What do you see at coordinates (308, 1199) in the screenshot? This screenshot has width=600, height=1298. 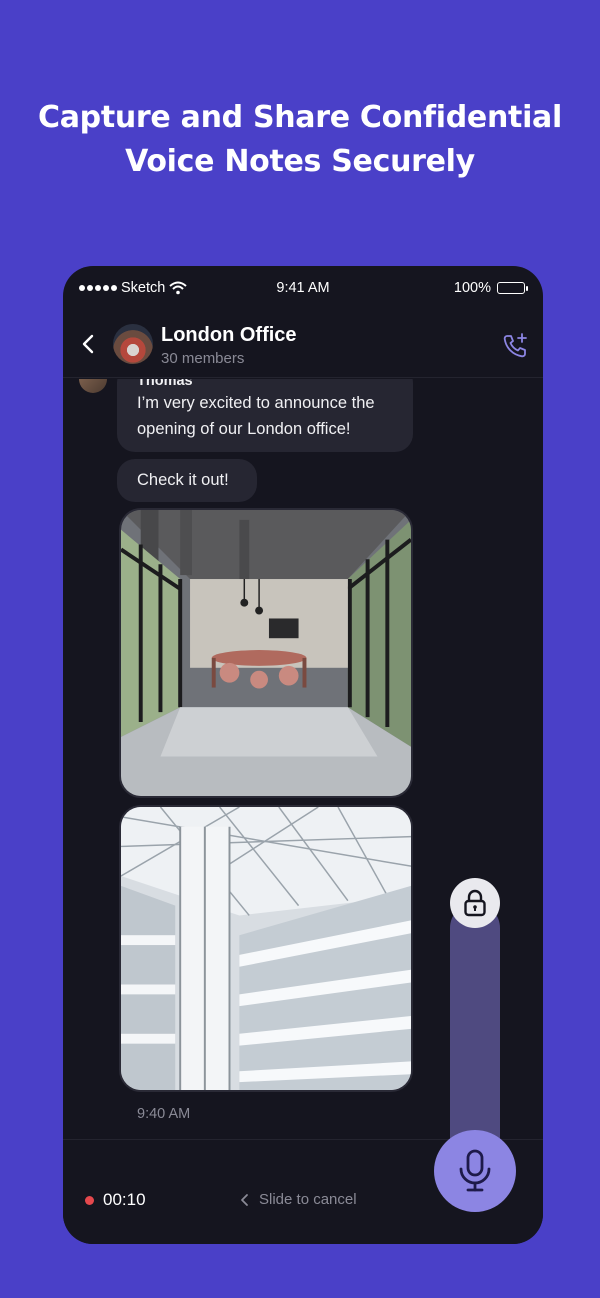 I see `slide-to-cancel-label: Slide to cancel` at bounding box center [308, 1199].